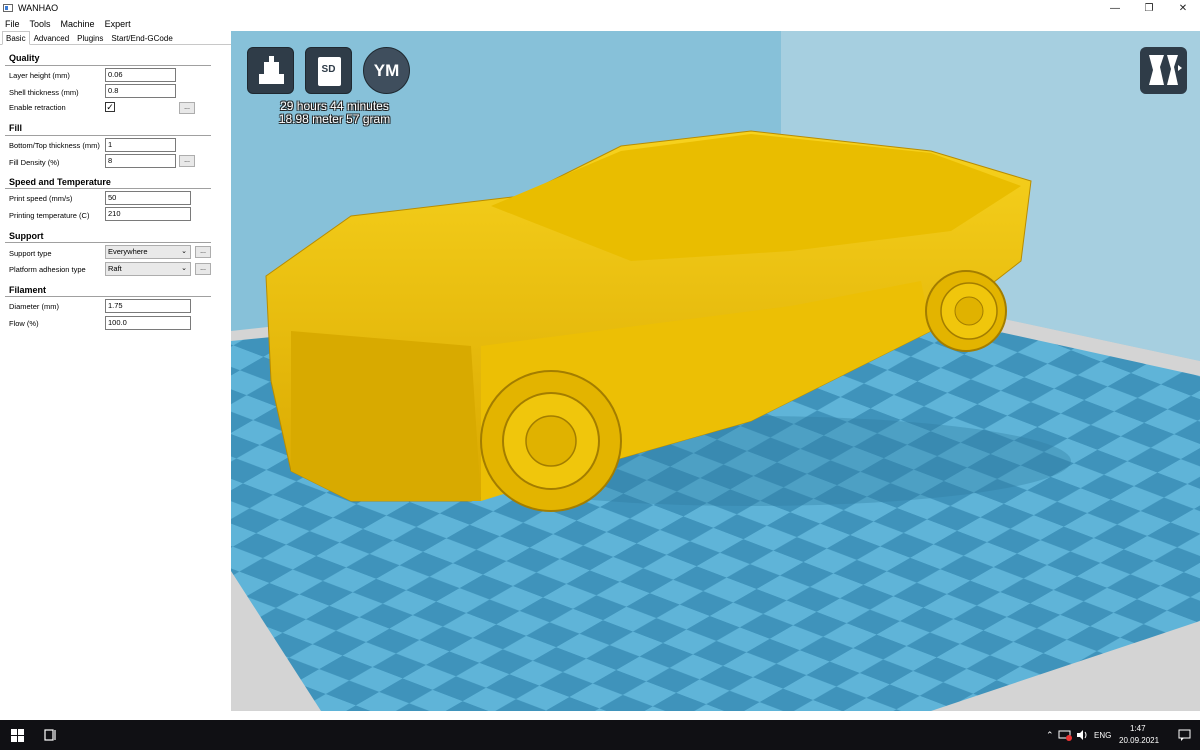 The width and height of the screenshot is (1200, 750). I want to click on load-icon, so click(271, 70).